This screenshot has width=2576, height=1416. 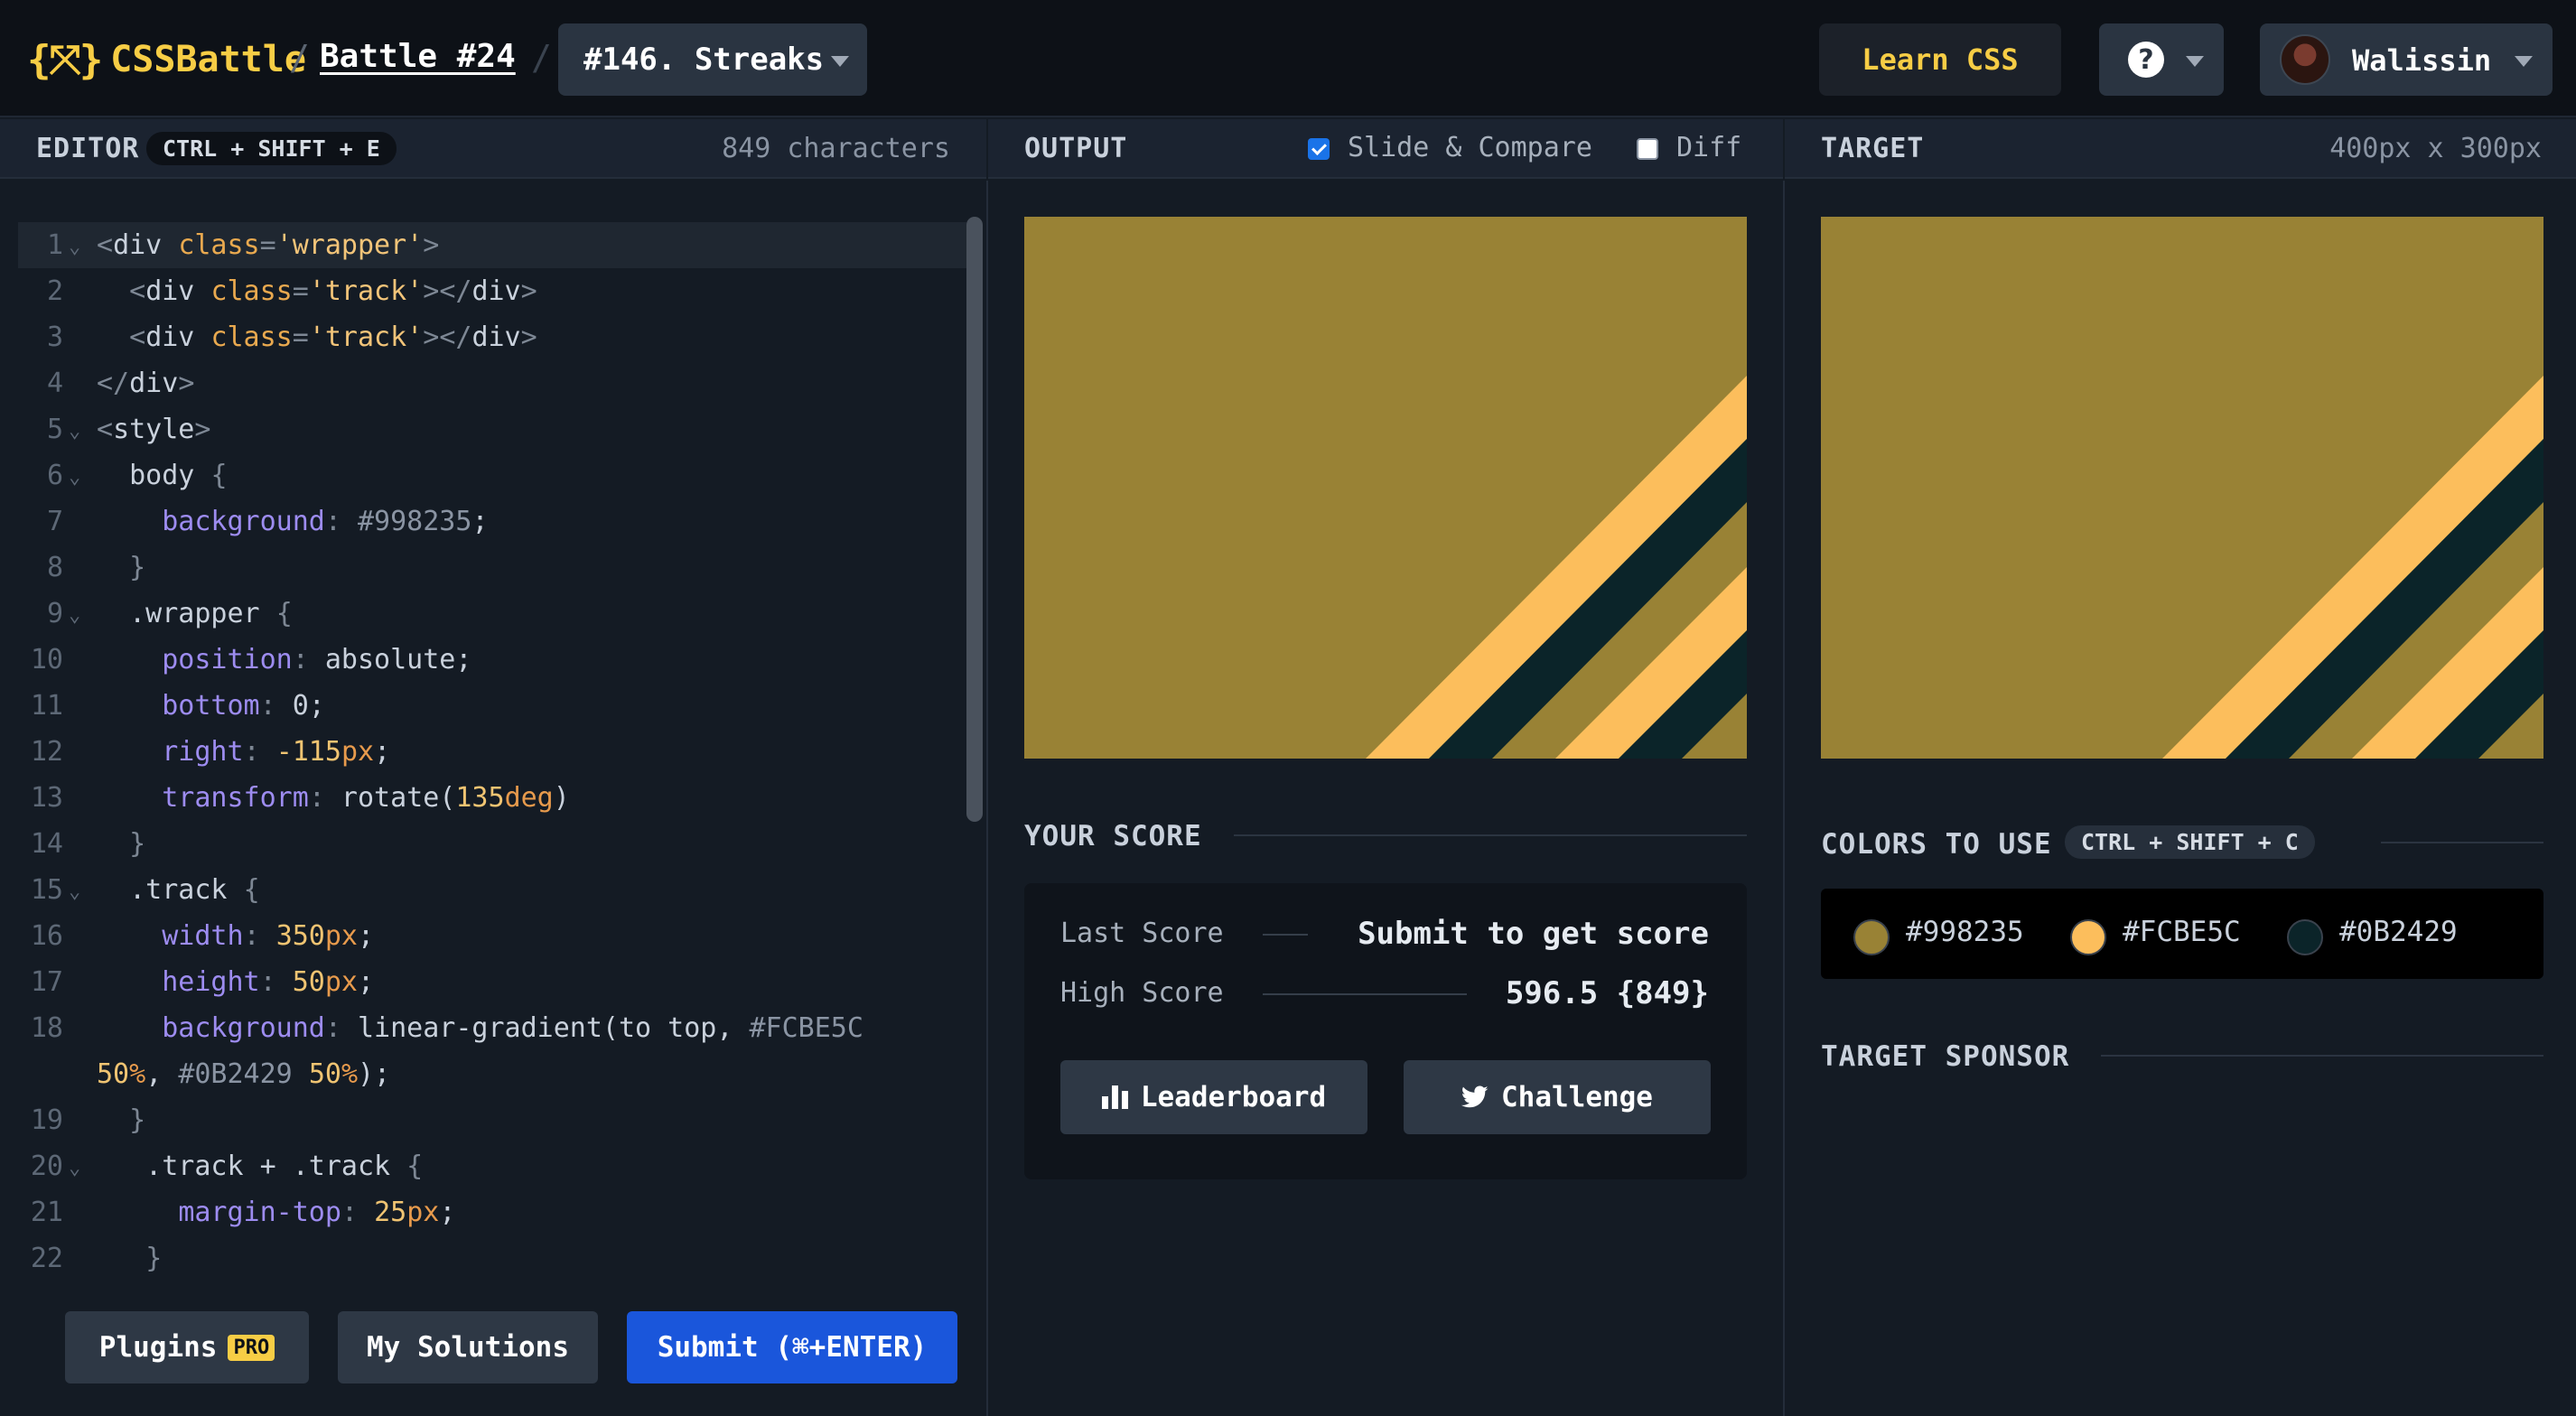 I want to click on line-number: 18, so click(x=46, y=1028).